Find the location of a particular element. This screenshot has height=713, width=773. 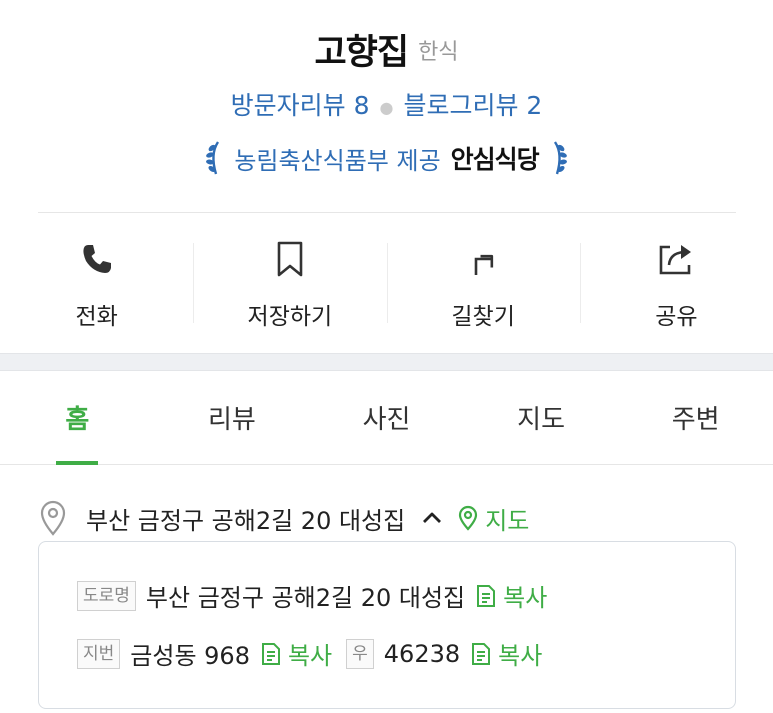

directions-icon is located at coordinates (484, 264).